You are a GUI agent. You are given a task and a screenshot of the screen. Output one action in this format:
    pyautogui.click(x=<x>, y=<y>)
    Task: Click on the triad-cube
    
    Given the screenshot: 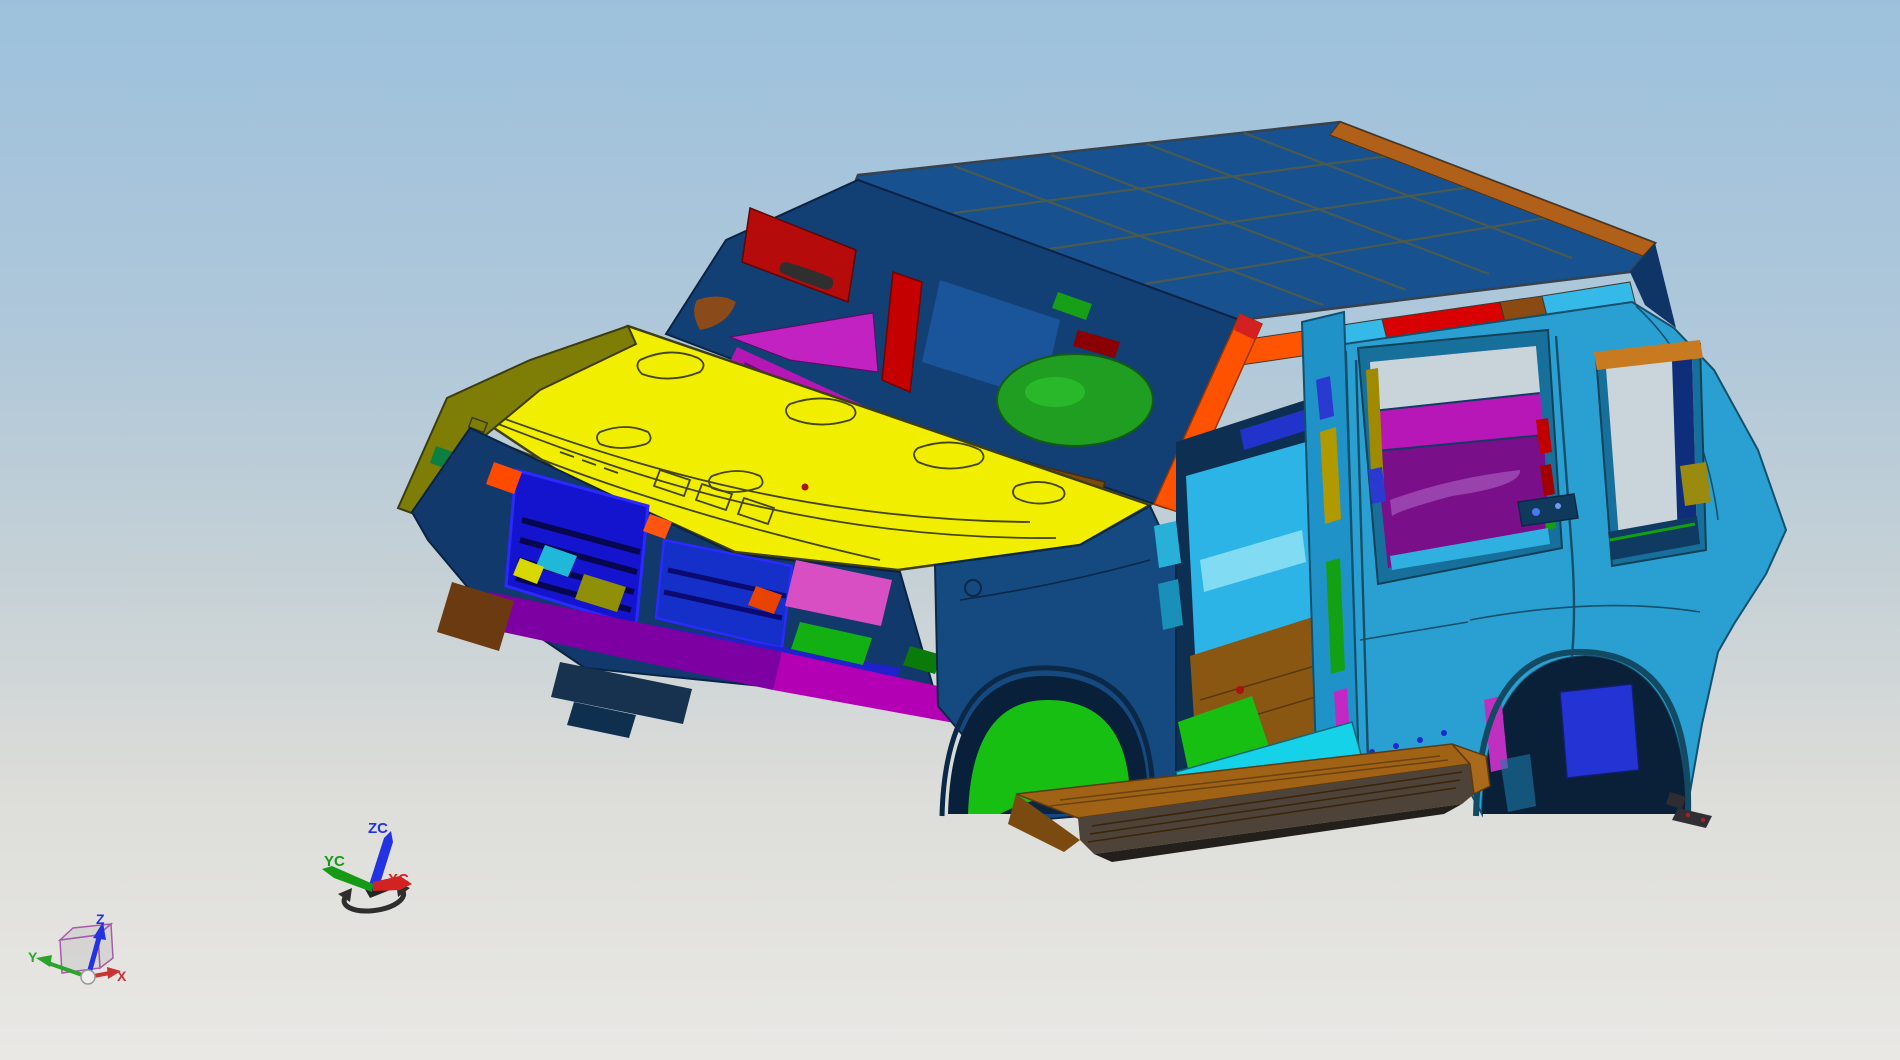 What is the action you would take?
    pyautogui.click(x=85, y=948)
    